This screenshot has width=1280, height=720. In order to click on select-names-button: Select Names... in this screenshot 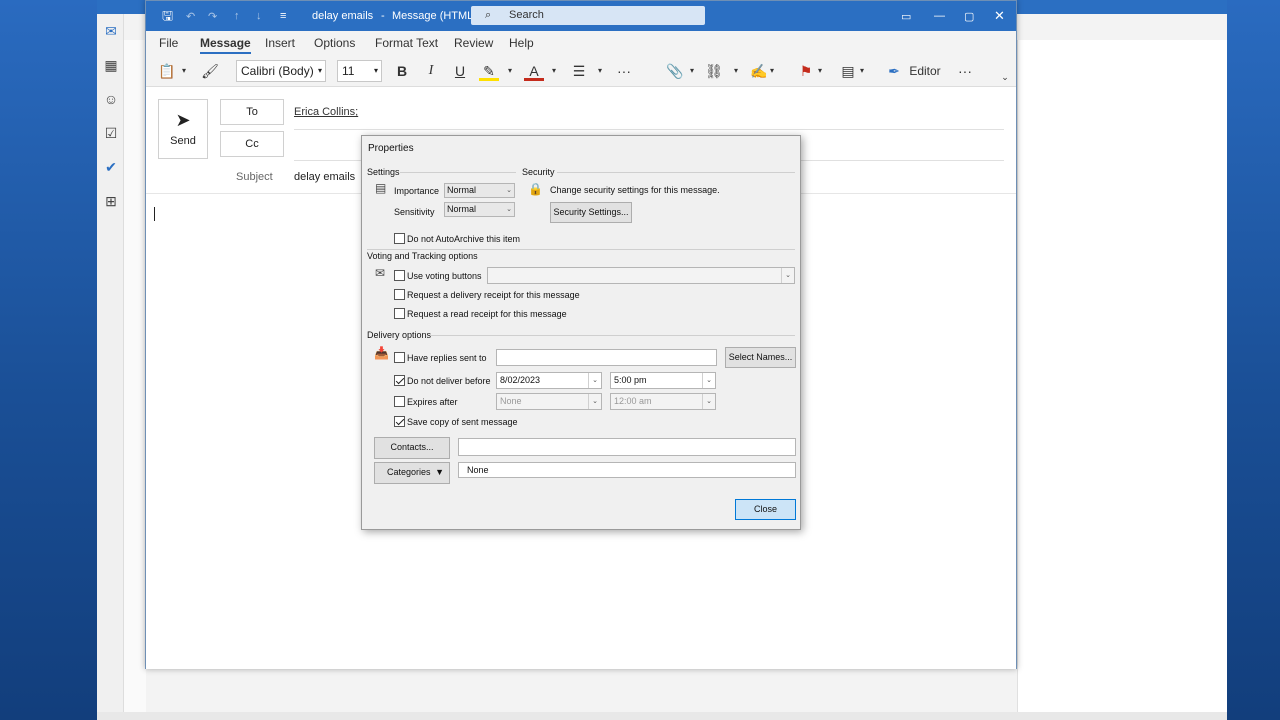, I will do `click(760, 357)`.